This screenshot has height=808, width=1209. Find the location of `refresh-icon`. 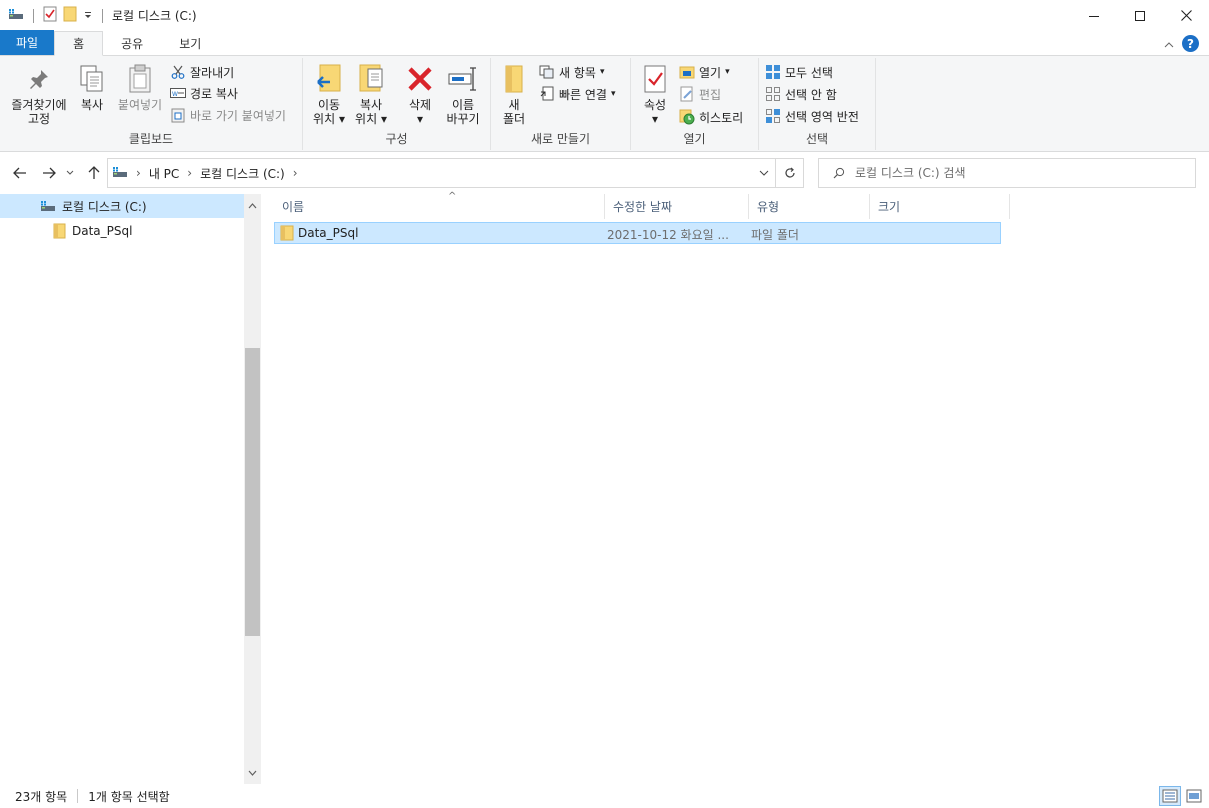

refresh-icon is located at coordinates (789, 172).